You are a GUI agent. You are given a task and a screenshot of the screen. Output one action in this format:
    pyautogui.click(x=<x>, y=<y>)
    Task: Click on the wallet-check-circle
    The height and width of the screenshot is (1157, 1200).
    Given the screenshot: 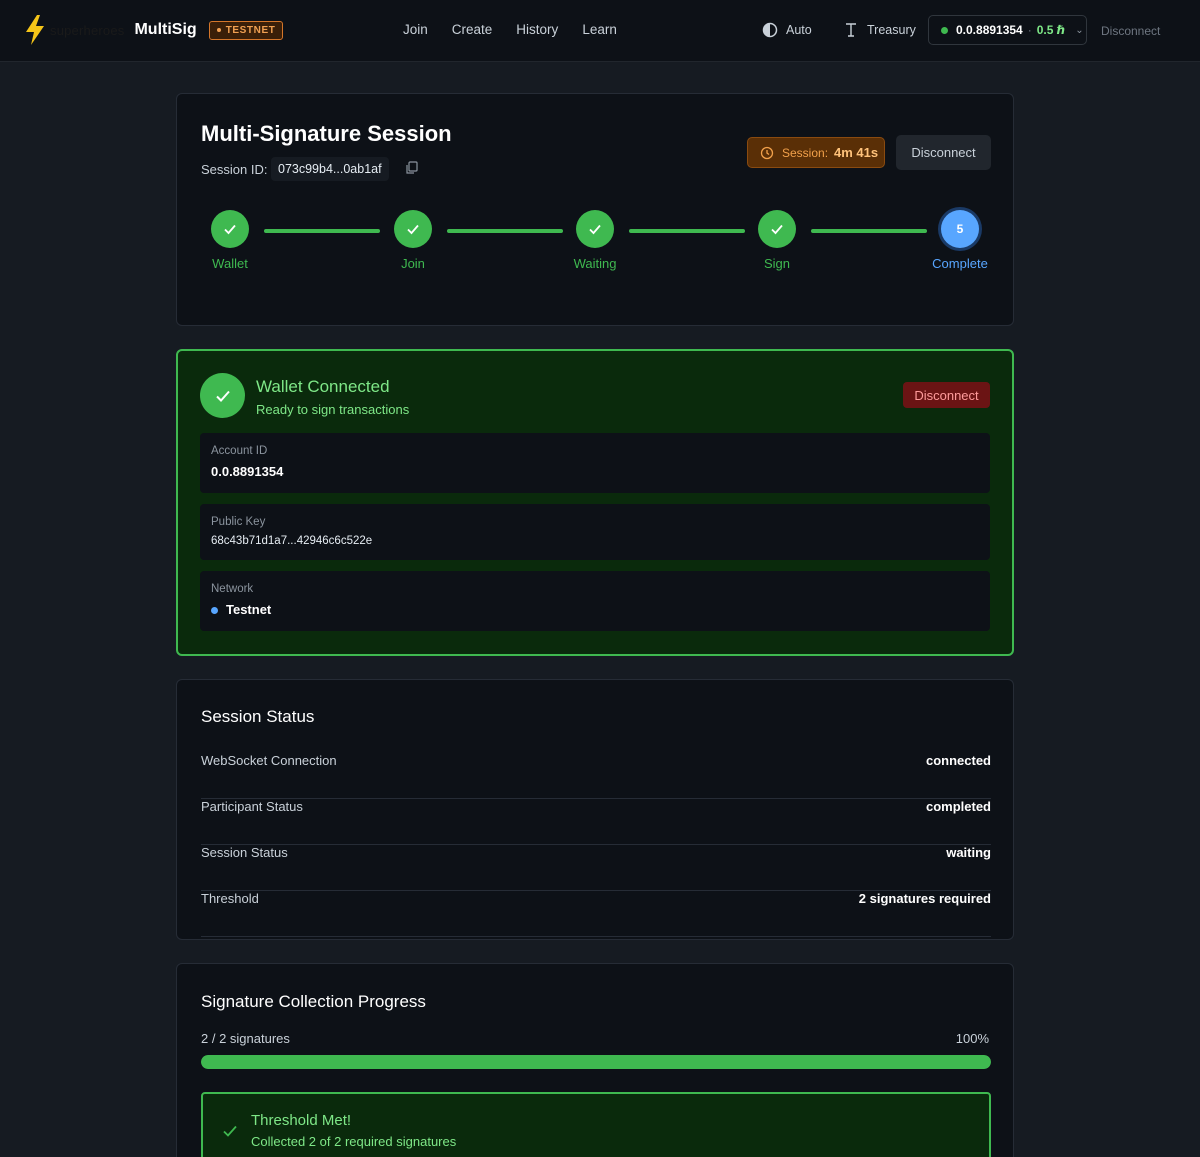 What is the action you would take?
    pyautogui.click(x=222, y=395)
    